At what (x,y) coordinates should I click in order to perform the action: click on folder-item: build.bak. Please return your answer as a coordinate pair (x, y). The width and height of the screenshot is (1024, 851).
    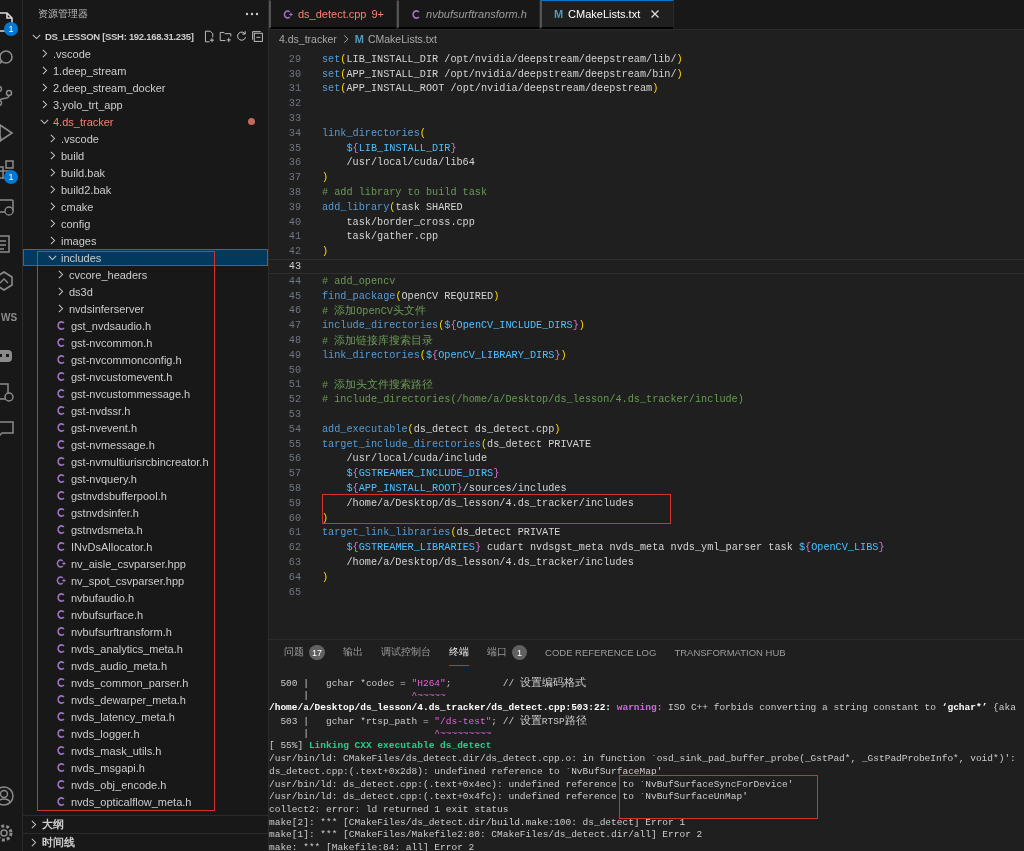
    Looking at the image, I should click on (145, 172).